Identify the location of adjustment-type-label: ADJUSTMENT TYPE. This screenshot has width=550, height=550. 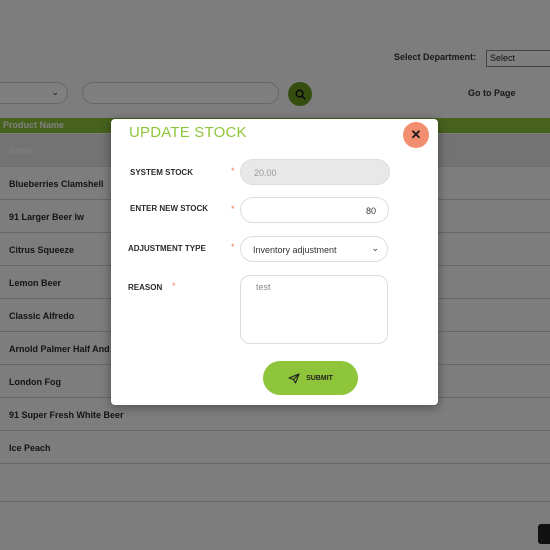
(167, 248).